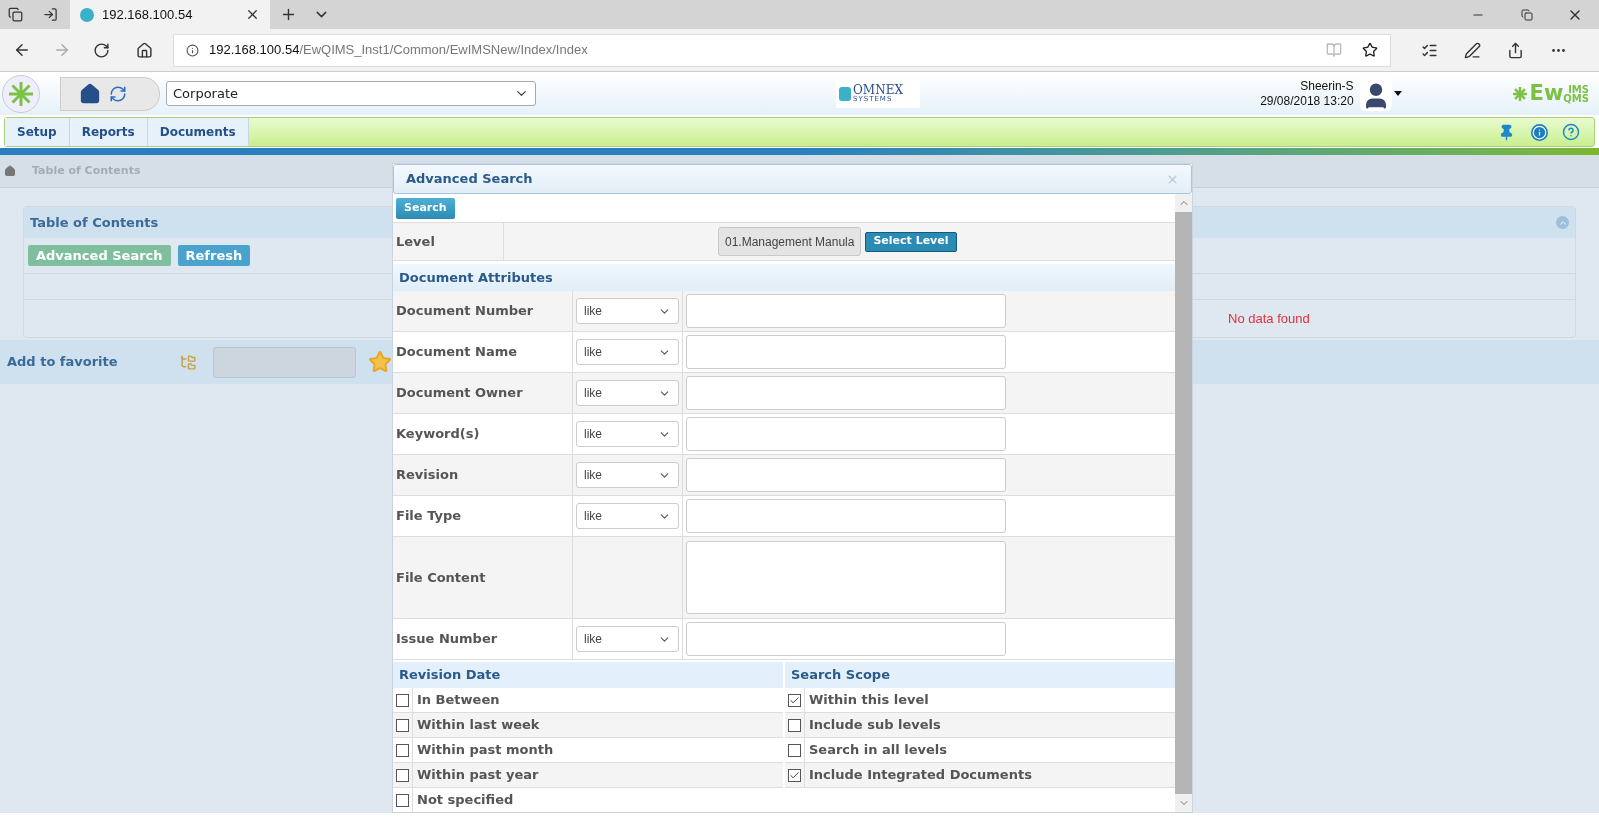 The width and height of the screenshot is (1599, 829). I want to click on restore-icon, so click(1527, 14).